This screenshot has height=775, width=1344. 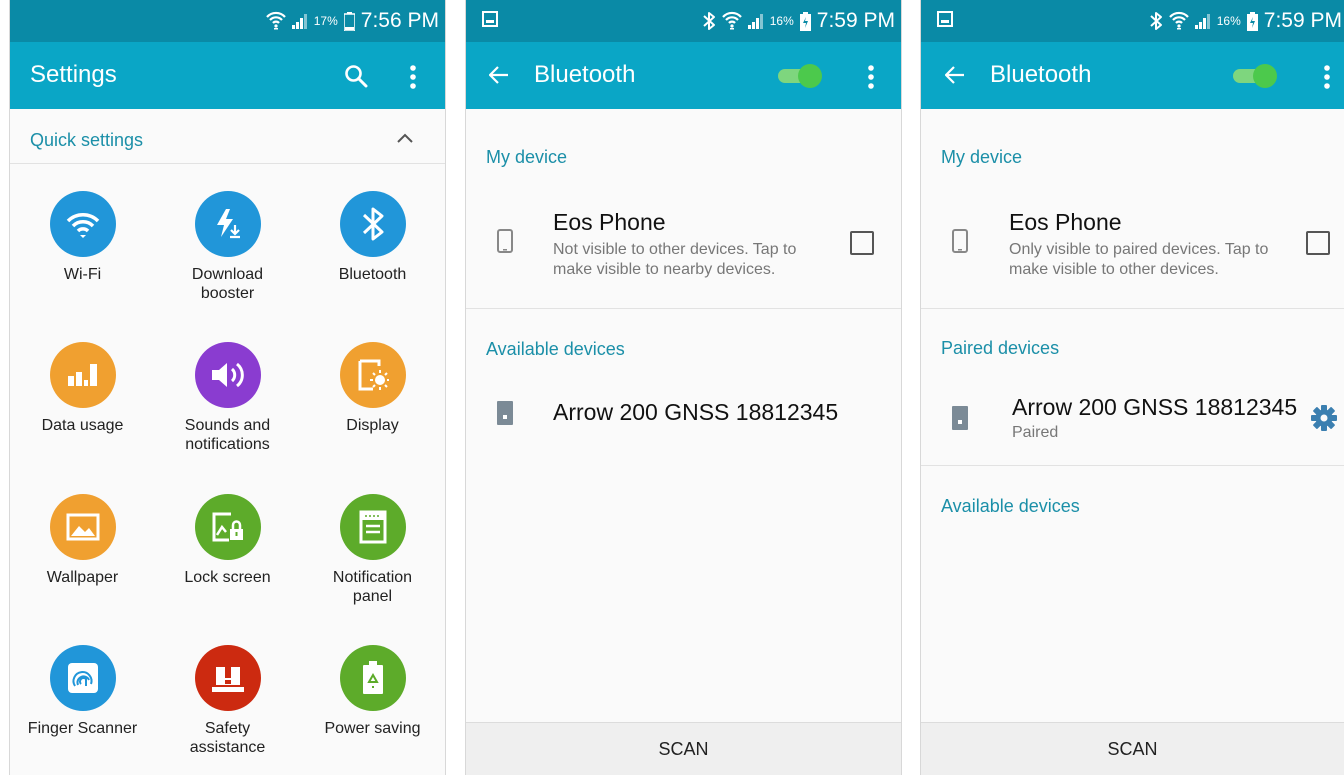 I want to click on quick-setting-bluetooth: Bluetooth, so click(x=372, y=237).